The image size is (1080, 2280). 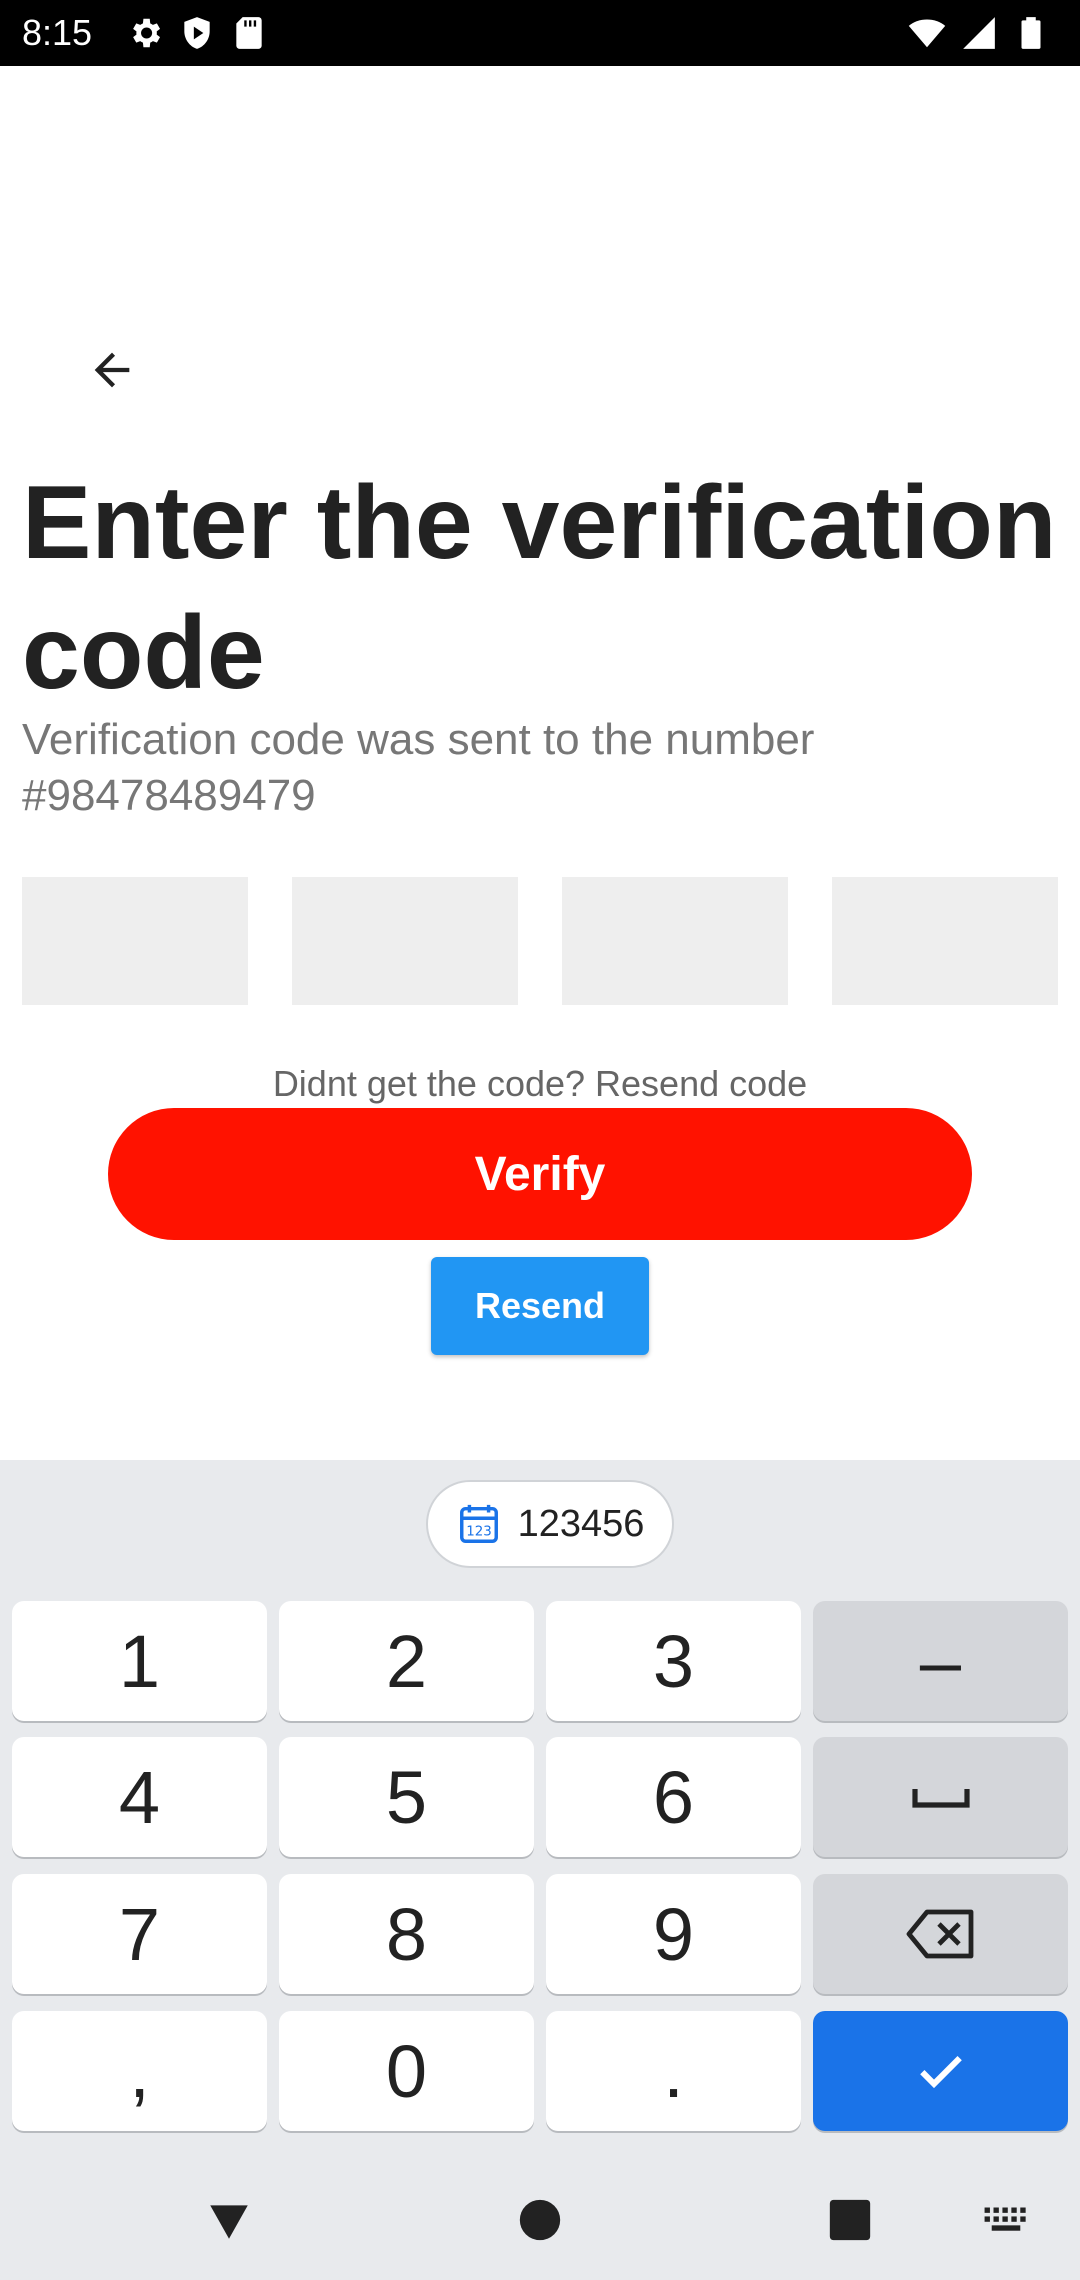 What do you see at coordinates (940, 1661) in the screenshot?
I see `key-minus: –` at bounding box center [940, 1661].